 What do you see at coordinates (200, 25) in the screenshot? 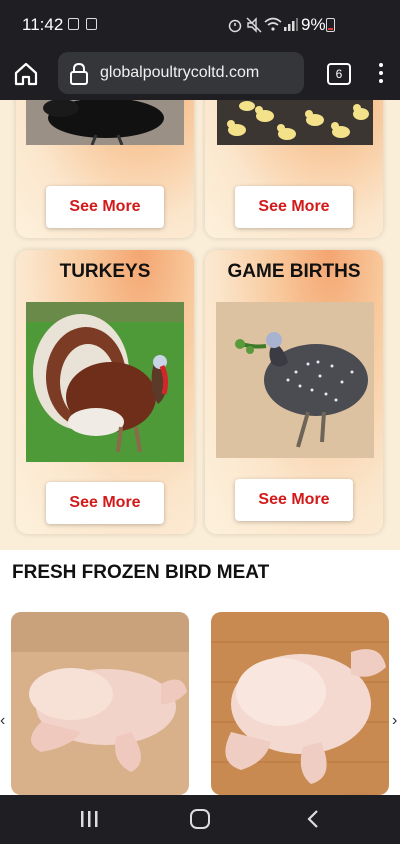
I see `status-bar: 11:42 9%` at bounding box center [200, 25].